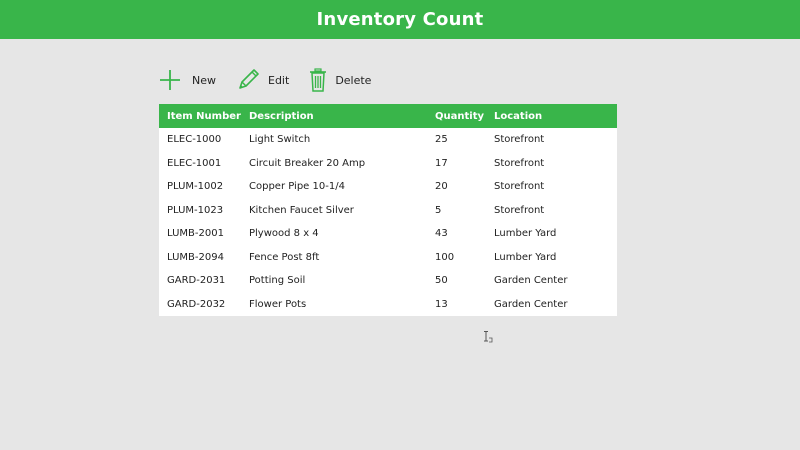 The image size is (800, 450). What do you see at coordinates (441, 281) in the screenshot?
I see `quantity-cell: 50` at bounding box center [441, 281].